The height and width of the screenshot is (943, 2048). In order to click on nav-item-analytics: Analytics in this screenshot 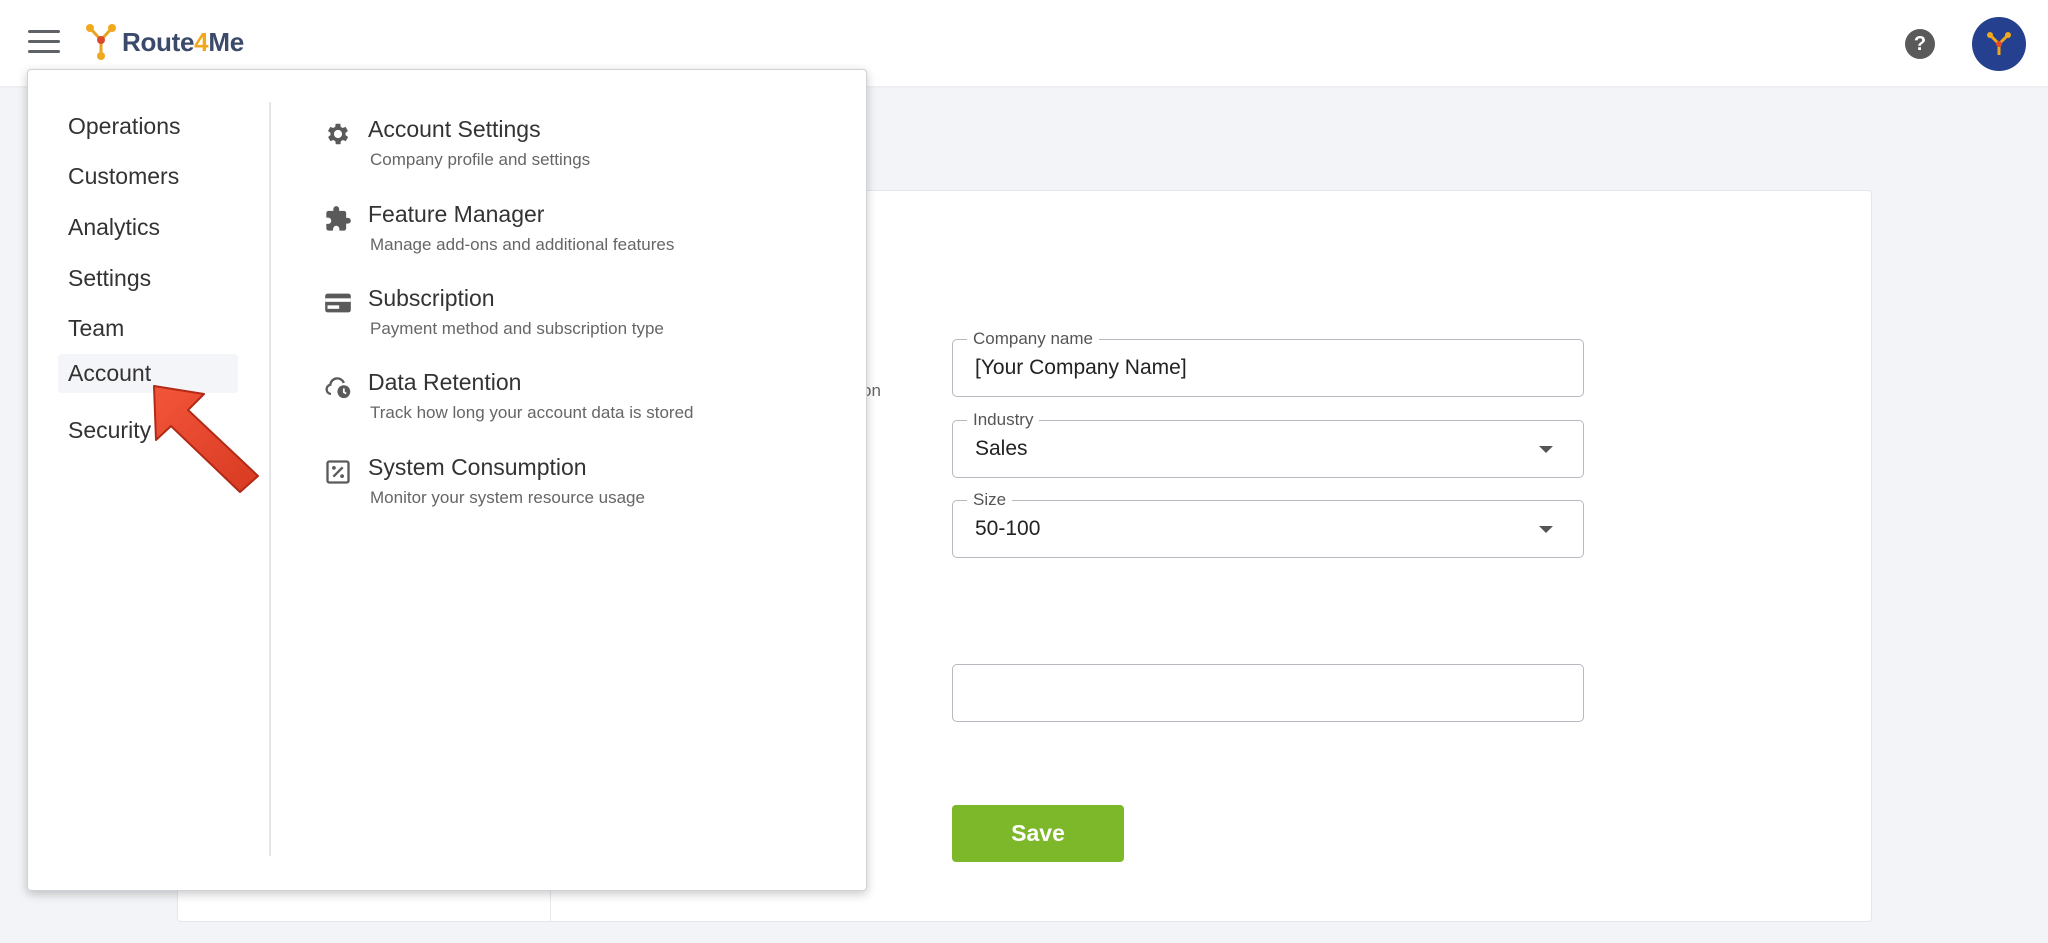, I will do `click(114, 227)`.